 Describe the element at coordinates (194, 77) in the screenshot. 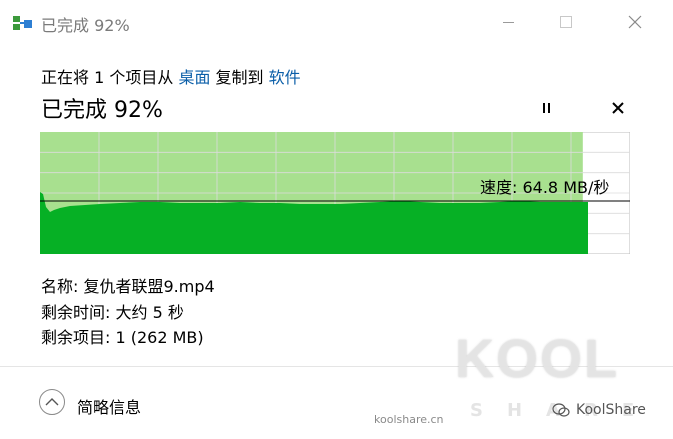

I see `source-folder-link: 桌面` at that location.